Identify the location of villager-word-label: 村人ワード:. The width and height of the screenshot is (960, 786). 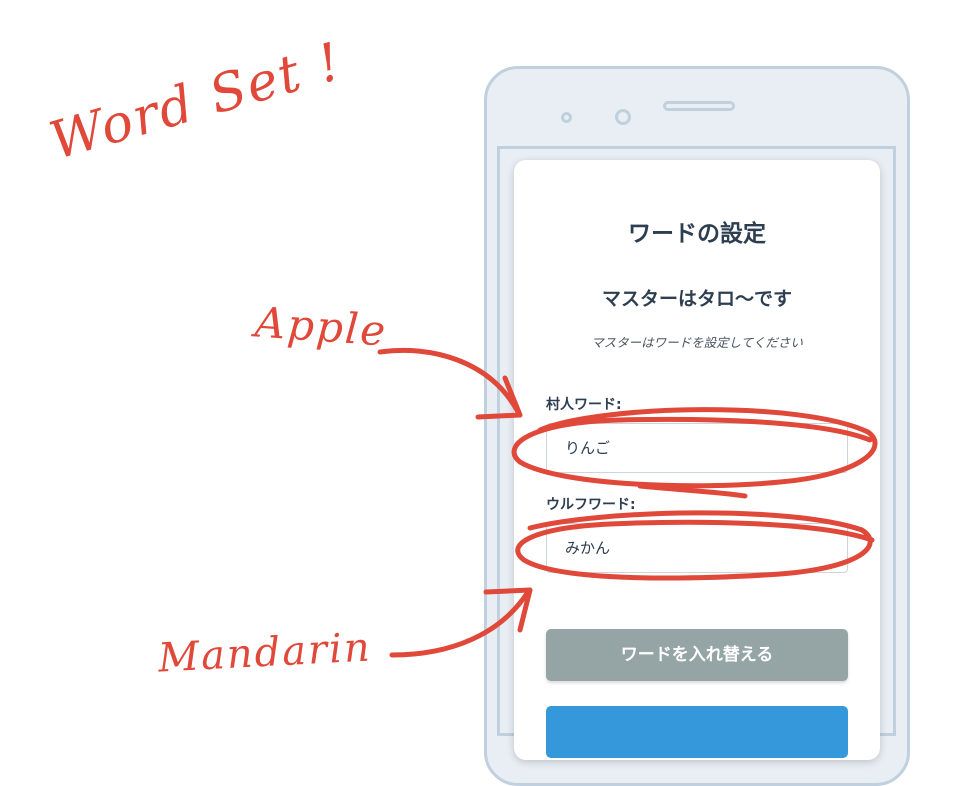
(584, 405).